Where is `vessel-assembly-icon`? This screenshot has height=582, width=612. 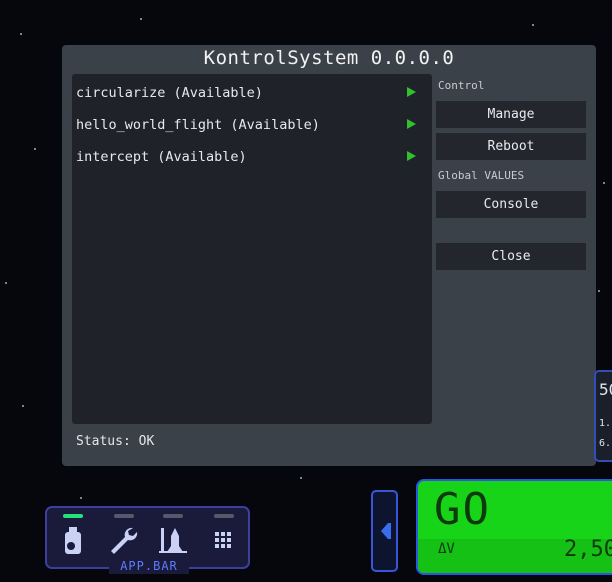
vessel-assembly-icon is located at coordinates (173, 540).